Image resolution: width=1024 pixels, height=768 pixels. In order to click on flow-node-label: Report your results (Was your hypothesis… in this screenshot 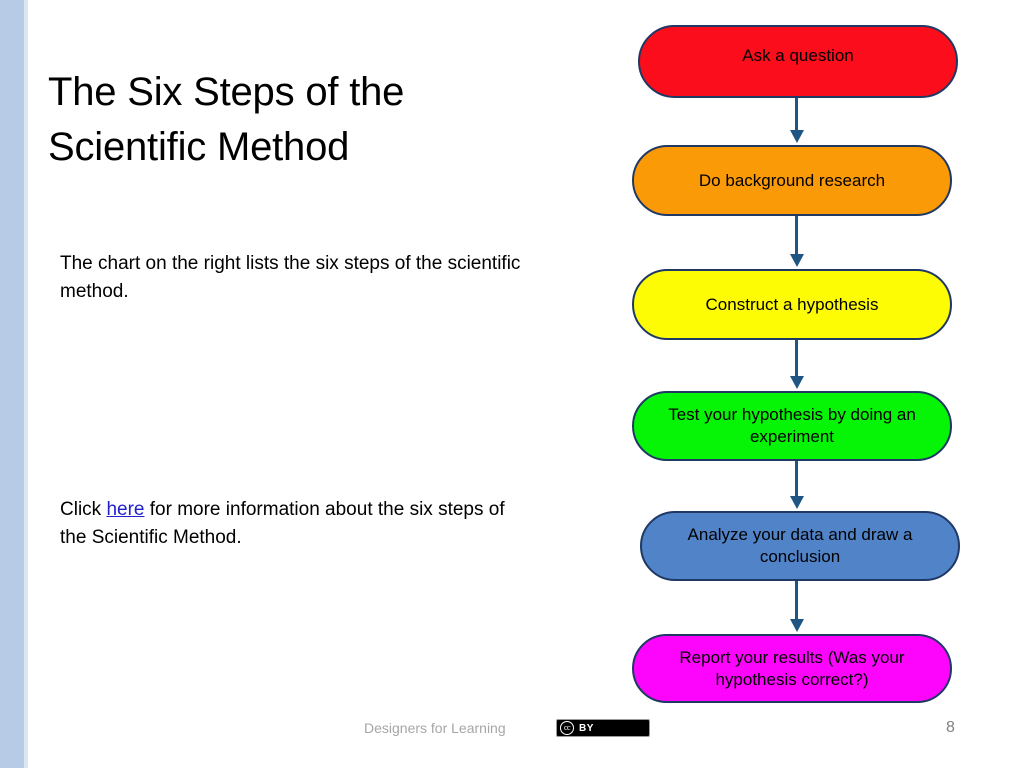, I will do `click(792, 668)`.